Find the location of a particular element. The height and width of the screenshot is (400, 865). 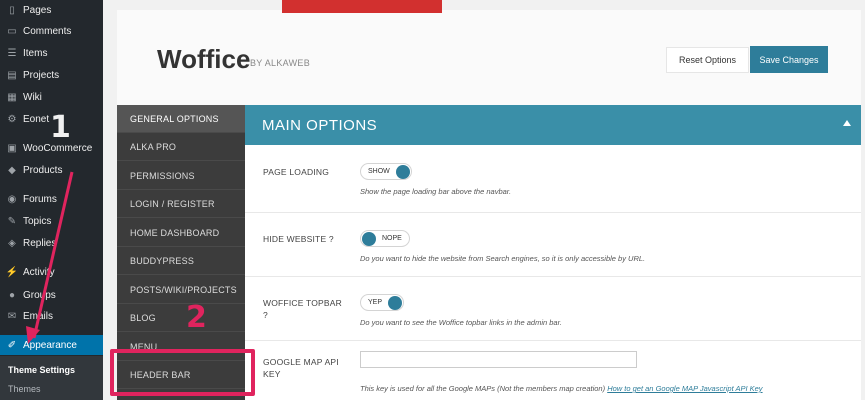

wp-menu-emails: ✉ Emails is located at coordinates (51, 316).